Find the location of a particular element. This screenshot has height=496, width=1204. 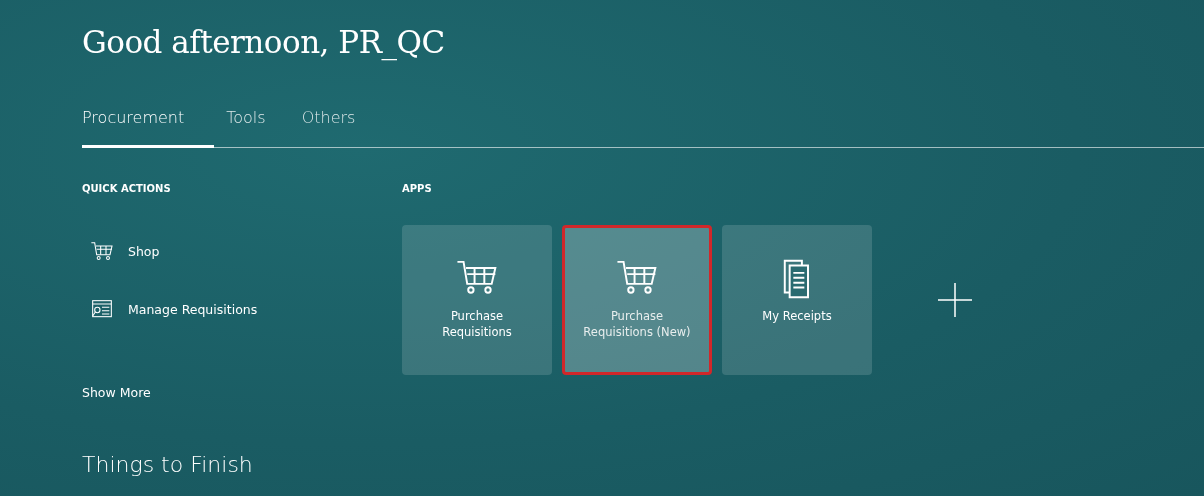

section-title: QUICK ACTIONS is located at coordinates (127, 189).